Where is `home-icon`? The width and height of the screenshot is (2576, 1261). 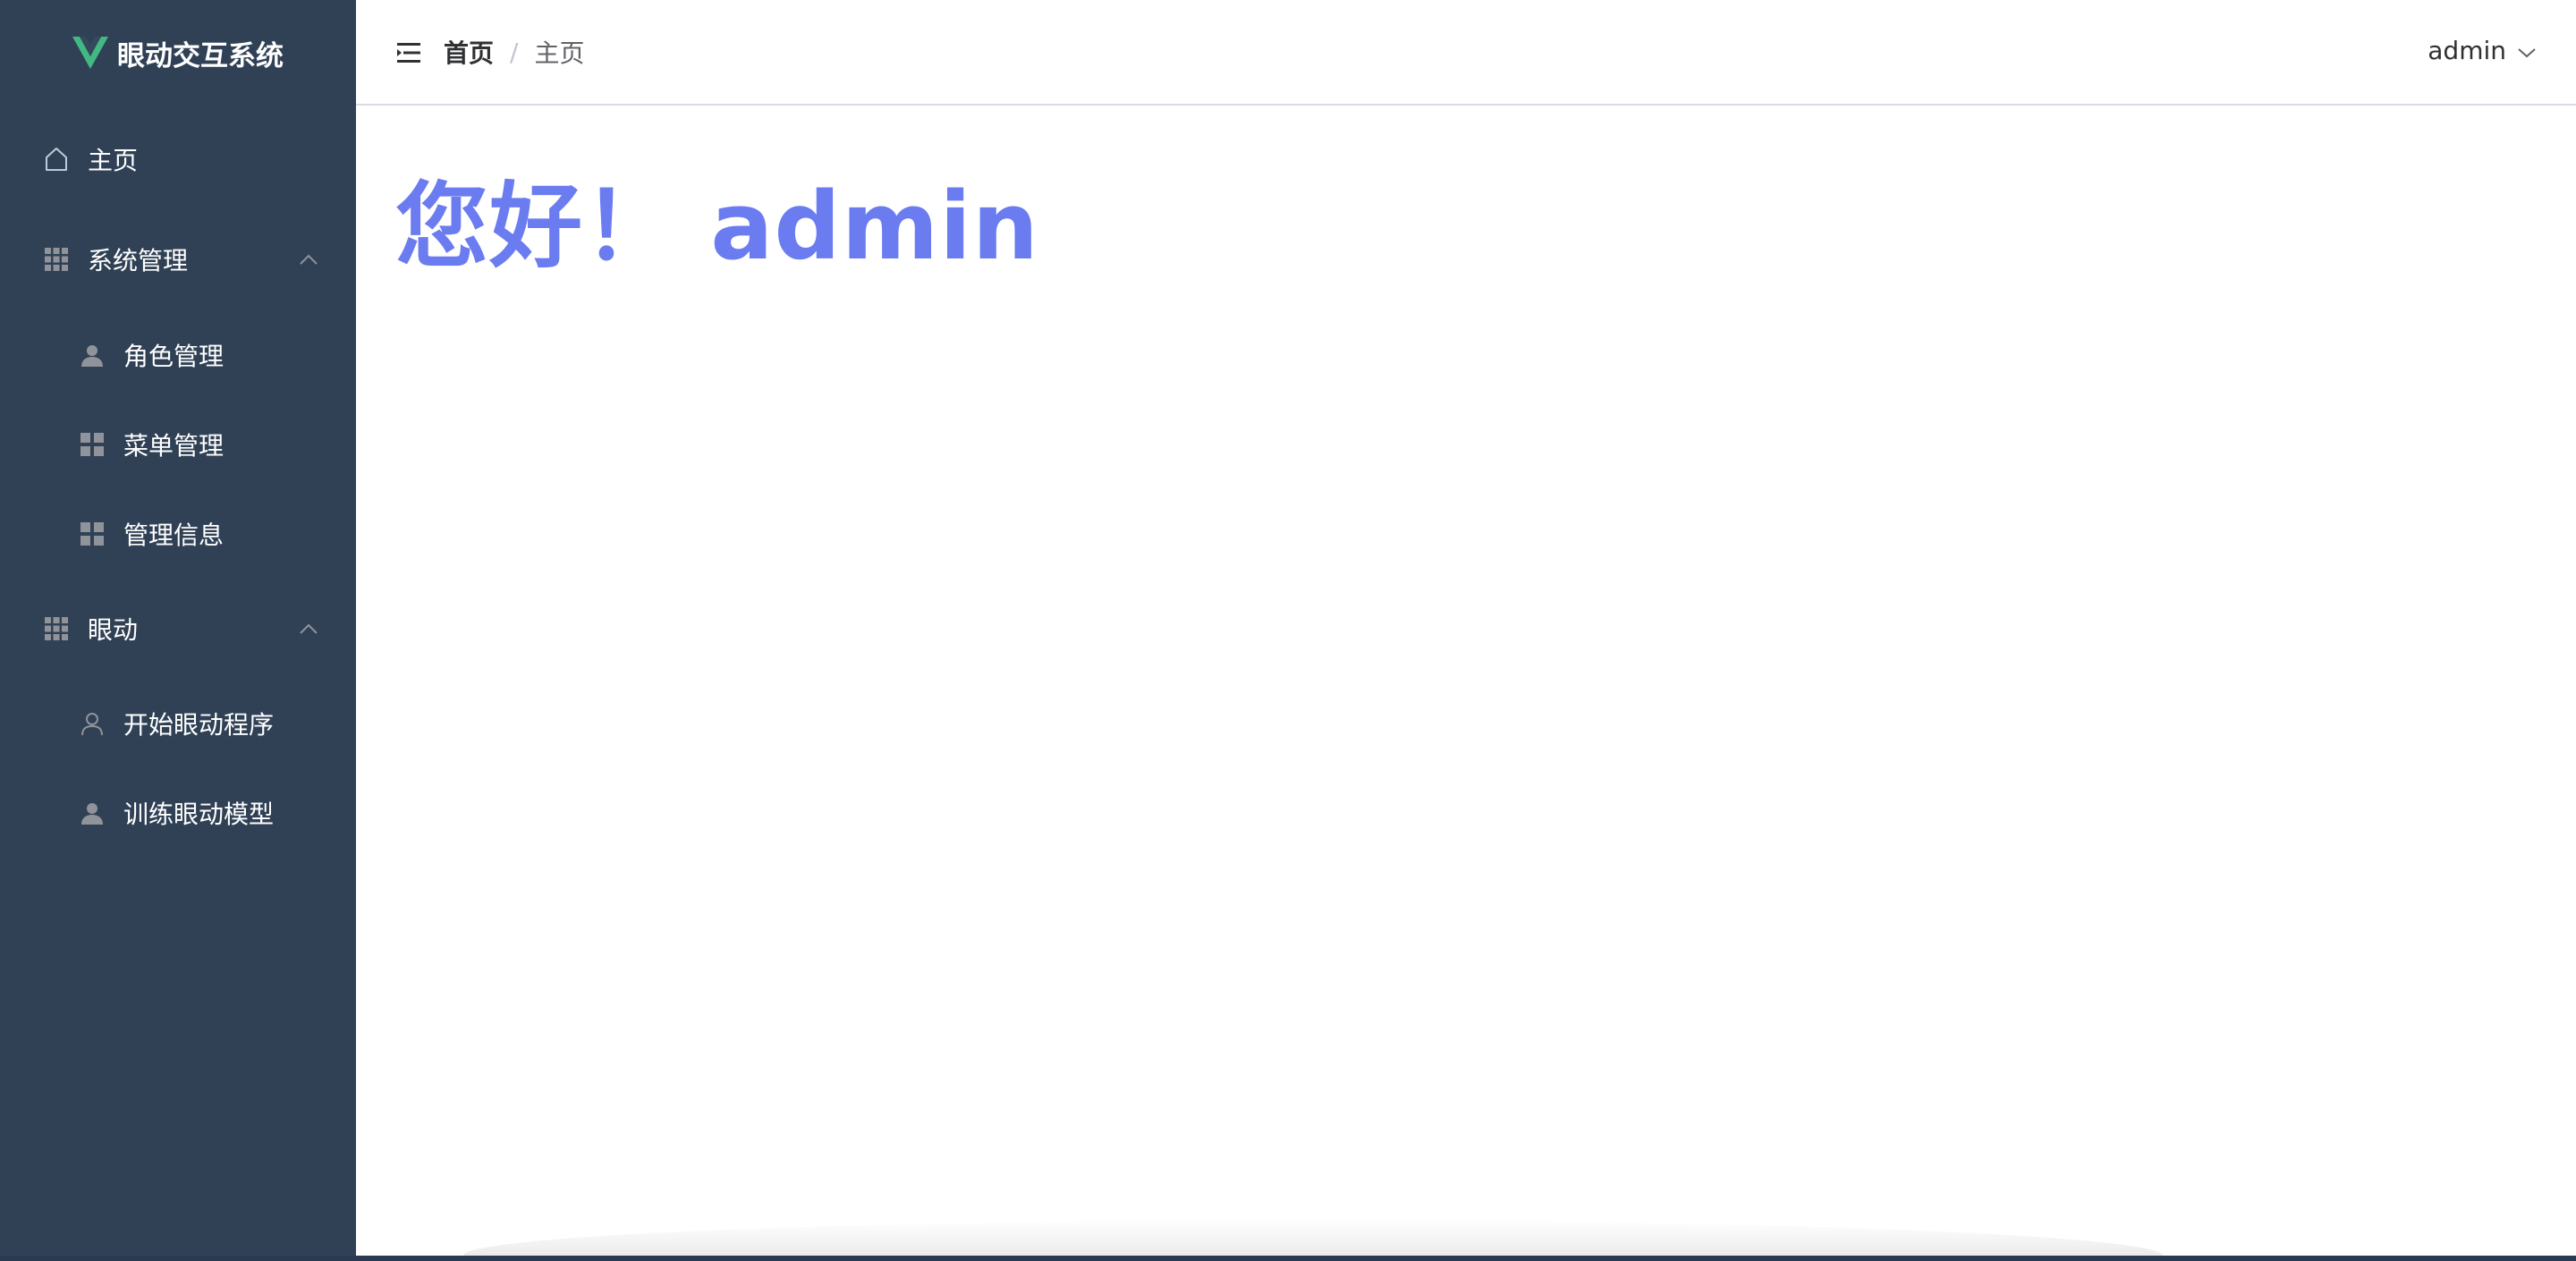 home-icon is located at coordinates (56, 159).